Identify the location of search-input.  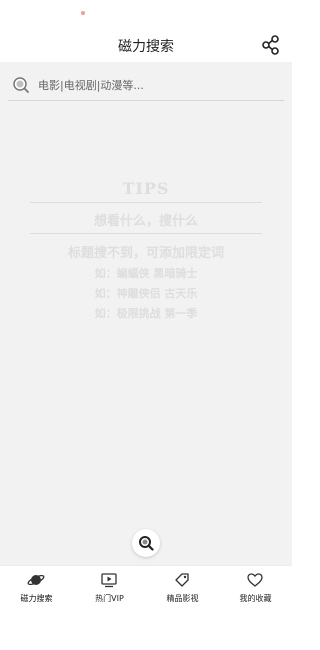
(156, 85).